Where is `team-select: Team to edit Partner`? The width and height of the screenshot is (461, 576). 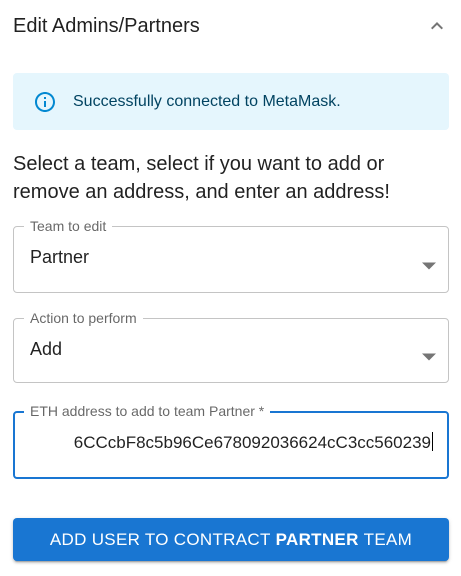 team-select: Team to edit Partner is located at coordinates (231, 255).